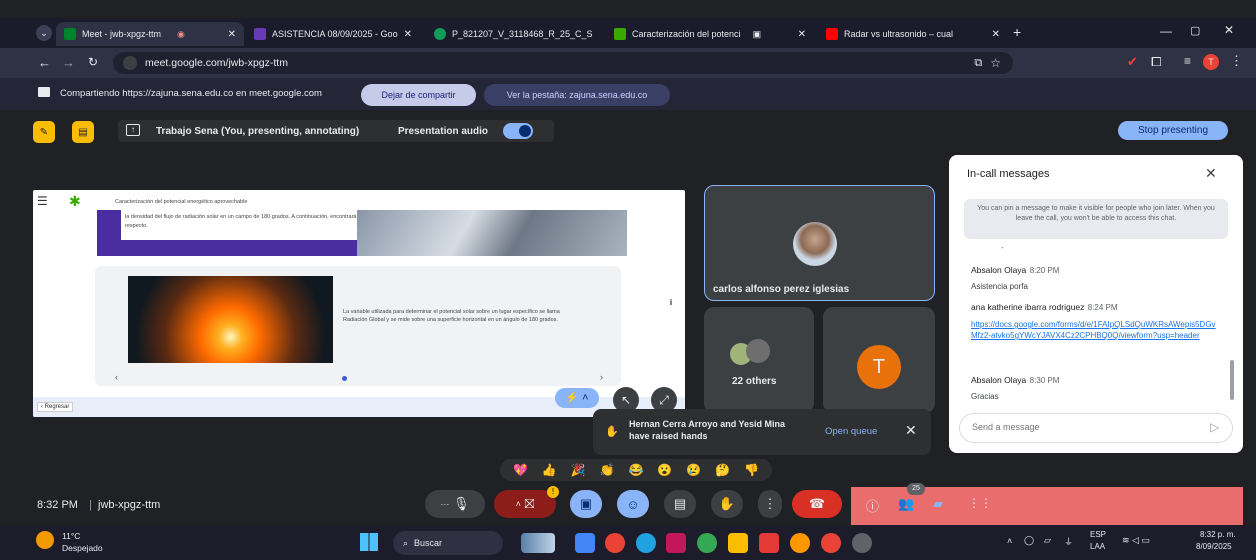 The width and height of the screenshot is (1256, 560). What do you see at coordinates (722, 470) in the screenshot?
I see `reaction-emoji: 🤔` at bounding box center [722, 470].